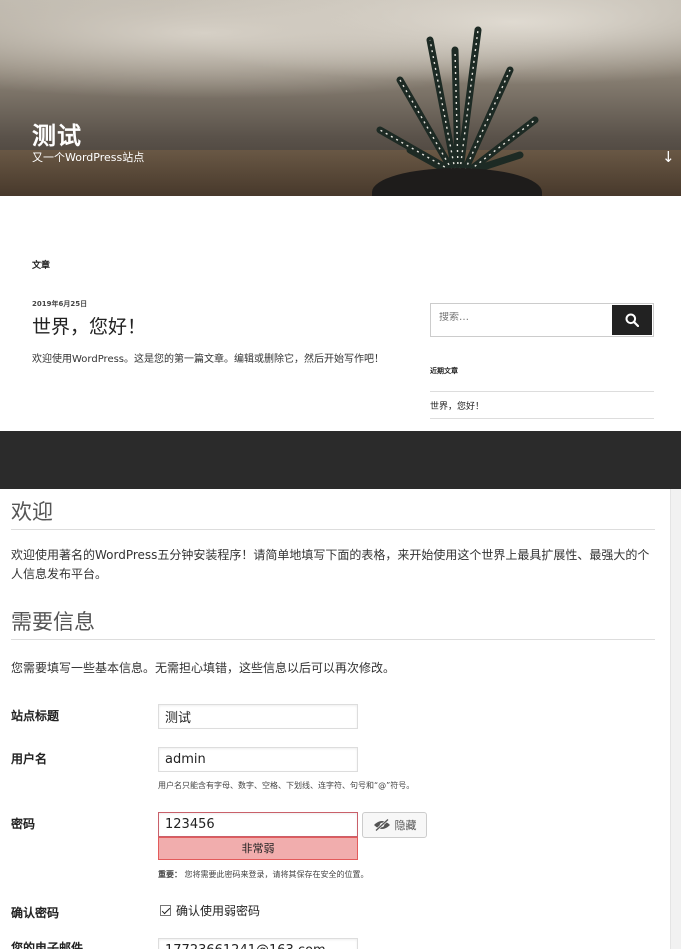  Describe the element at coordinates (23, 824) in the screenshot. I see `password-label: 密码` at that location.